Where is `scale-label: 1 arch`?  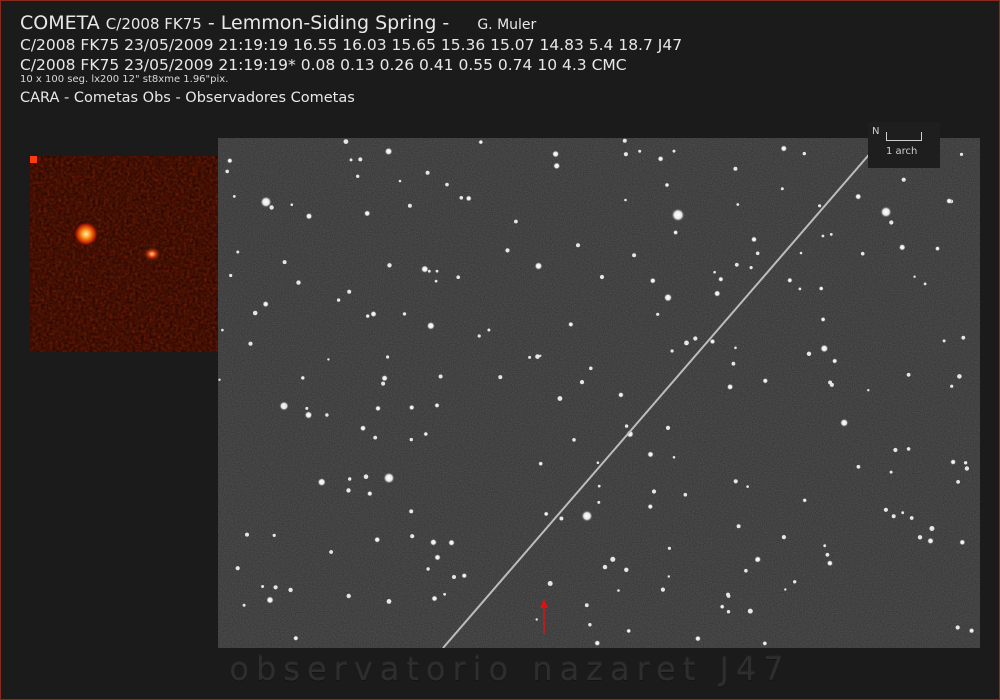 scale-label: 1 arch is located at coordinates (902, 151).